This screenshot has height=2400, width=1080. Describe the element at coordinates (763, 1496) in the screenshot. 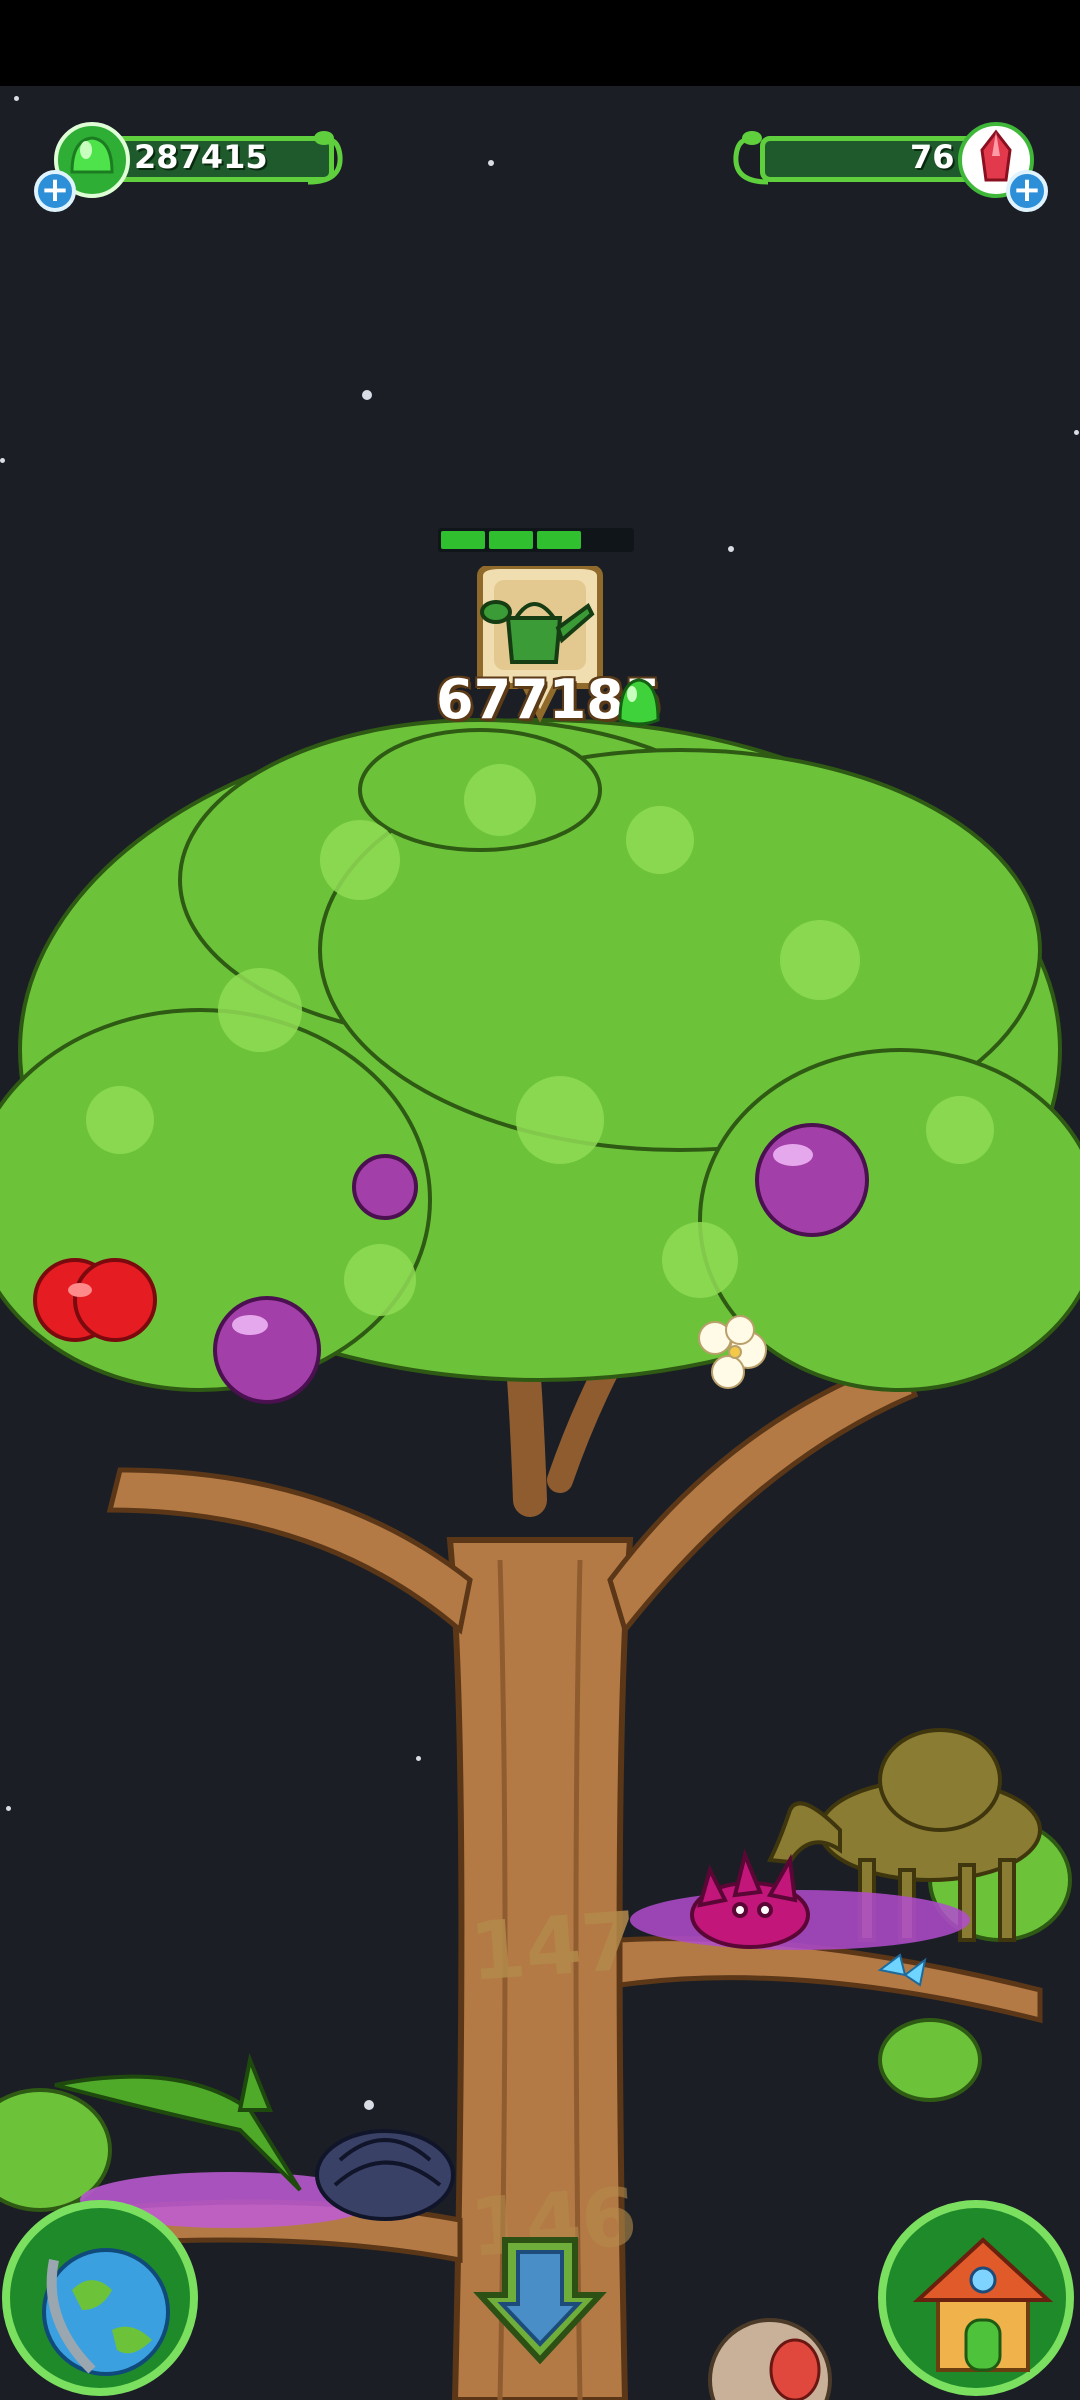

I see `branch-right` at that location.